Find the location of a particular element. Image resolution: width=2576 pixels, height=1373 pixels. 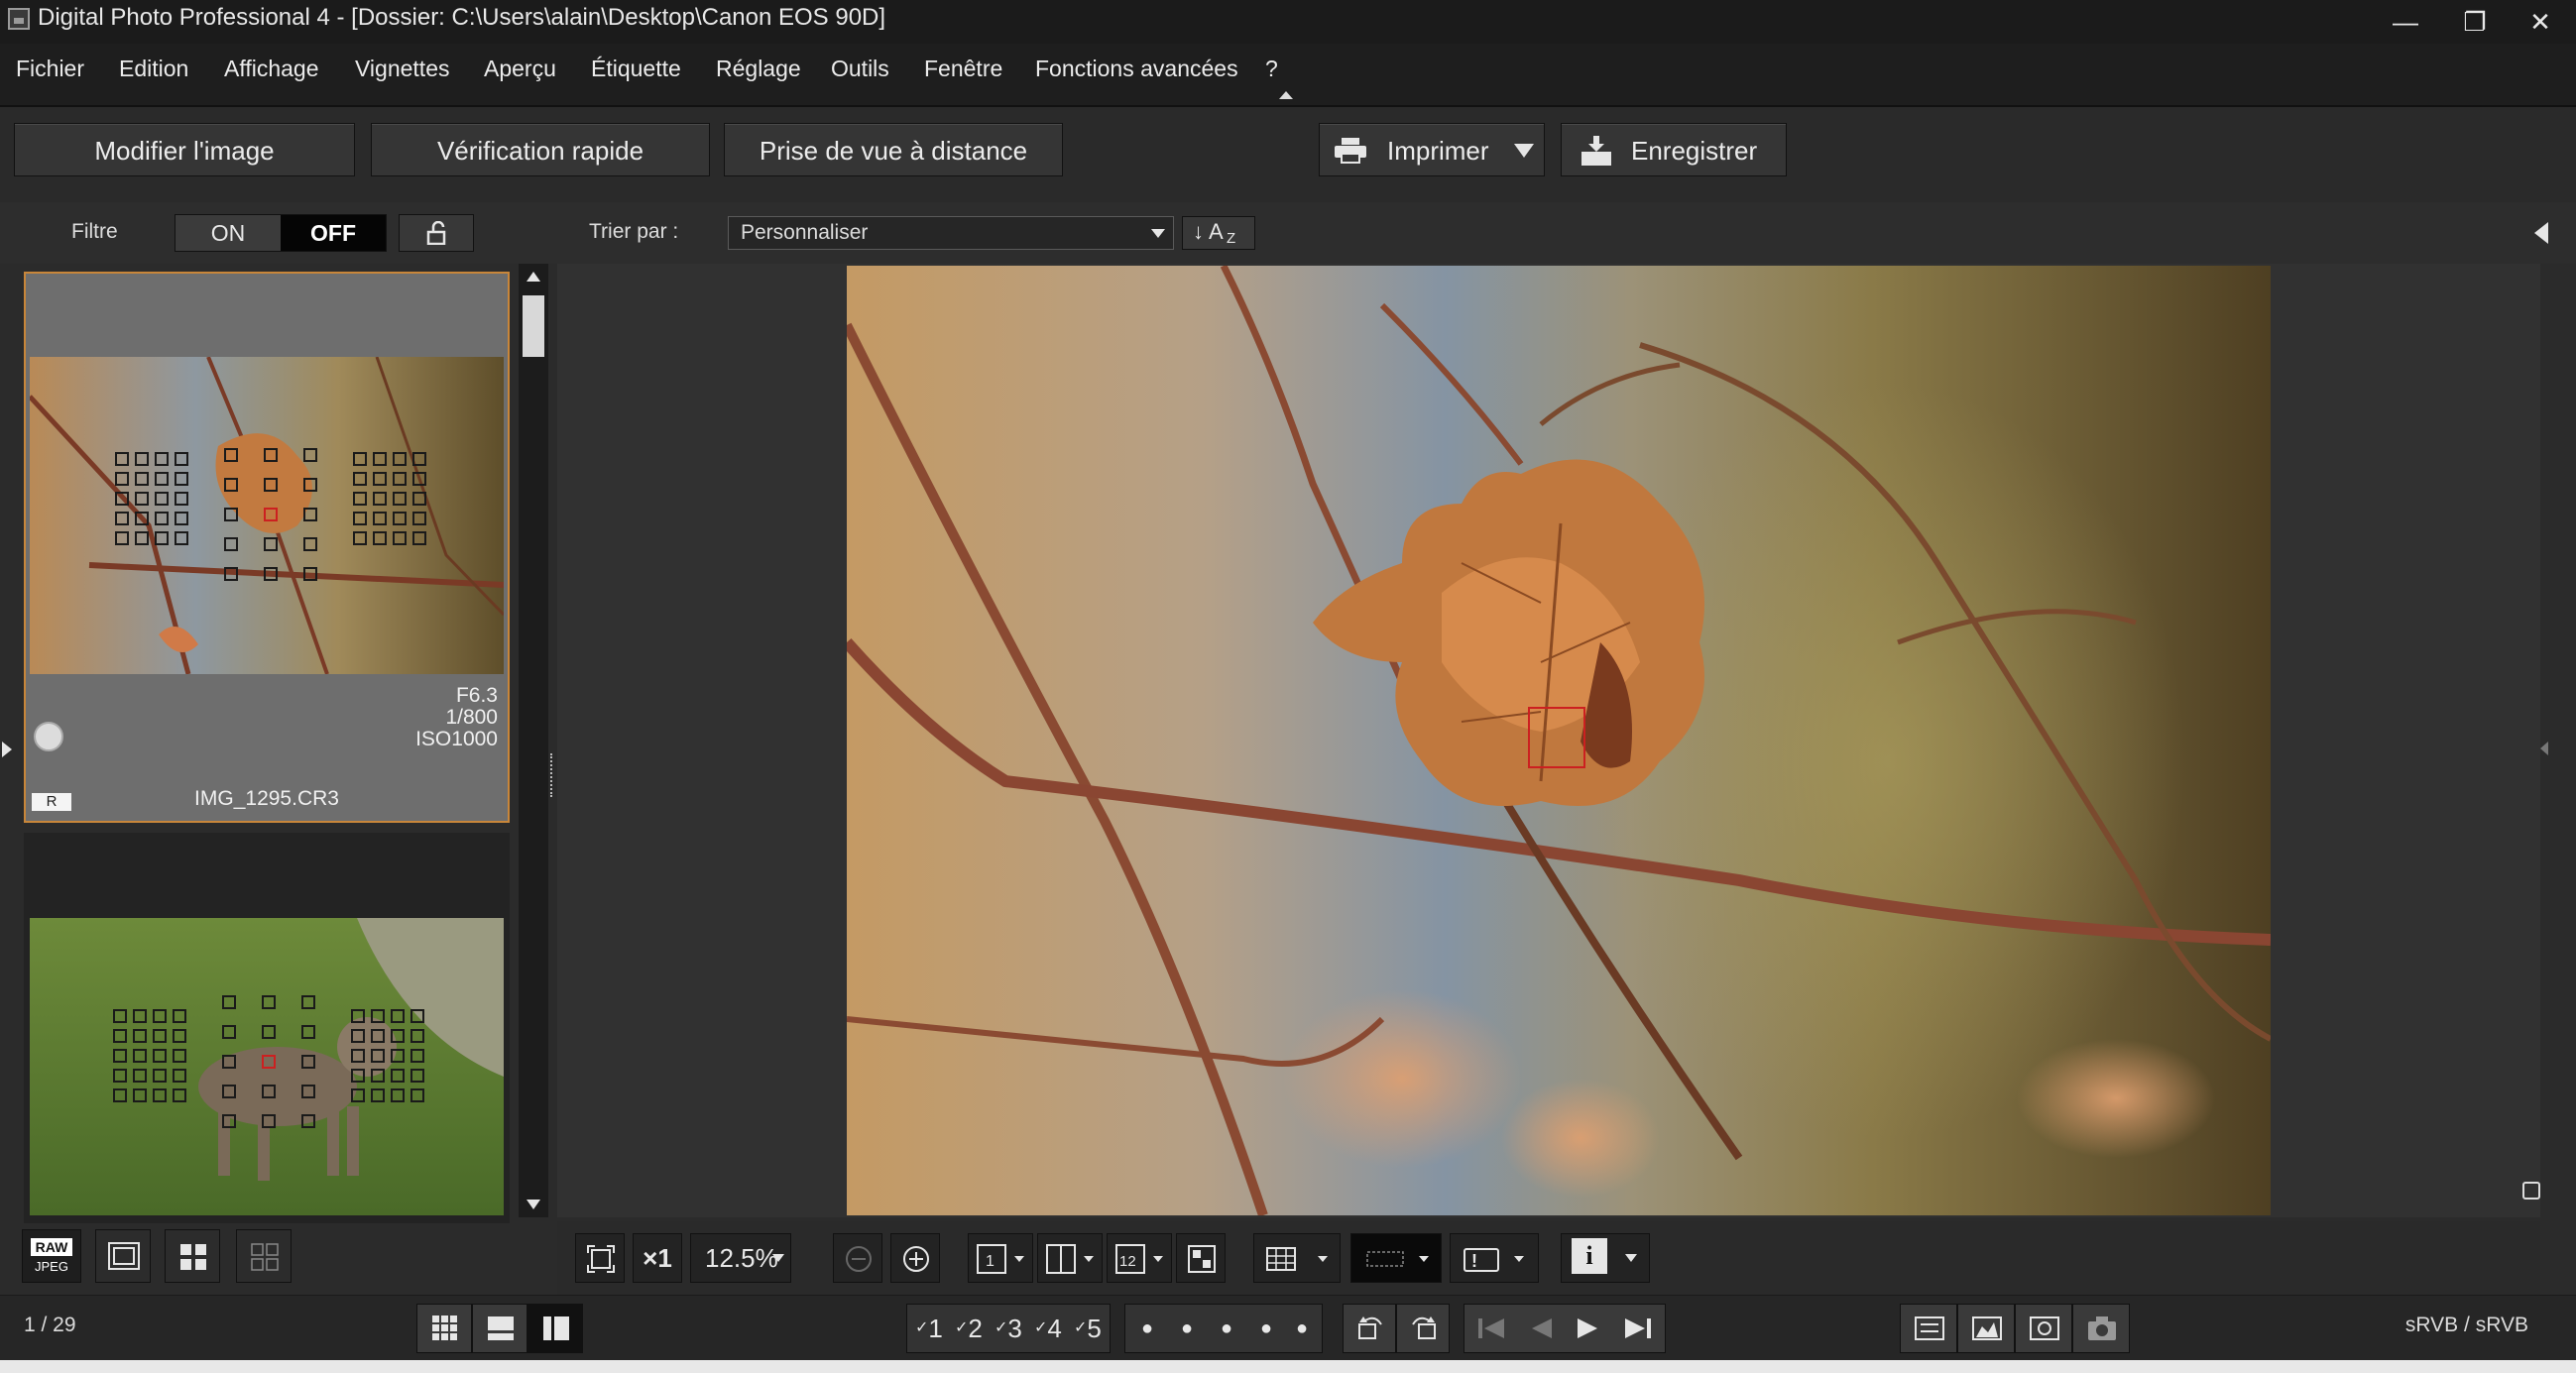

fit-view-icon is located at coordinates (2531, 1191).